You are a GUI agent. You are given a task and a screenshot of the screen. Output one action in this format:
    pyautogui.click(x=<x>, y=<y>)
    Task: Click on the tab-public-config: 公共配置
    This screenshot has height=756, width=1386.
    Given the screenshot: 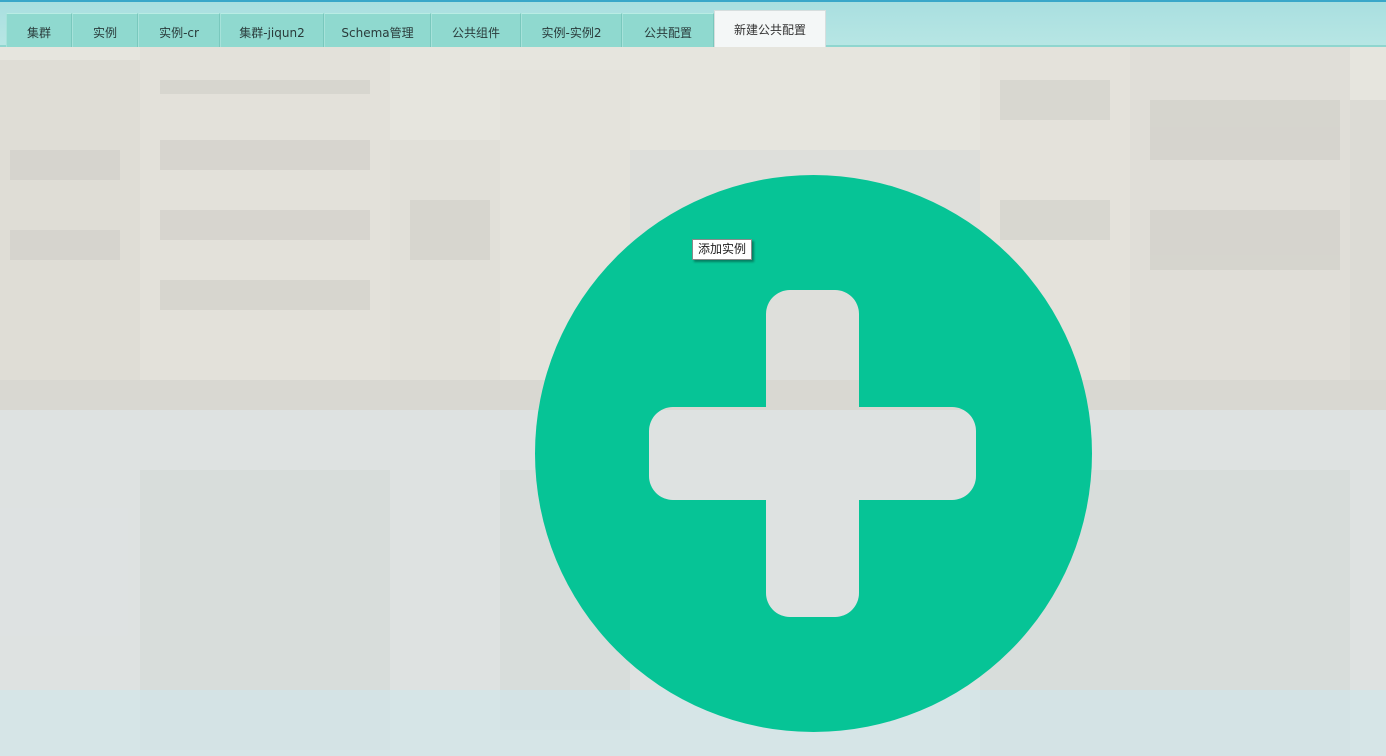 What is the action you would take?
    pyautogui.click(x=668, y=30)
    